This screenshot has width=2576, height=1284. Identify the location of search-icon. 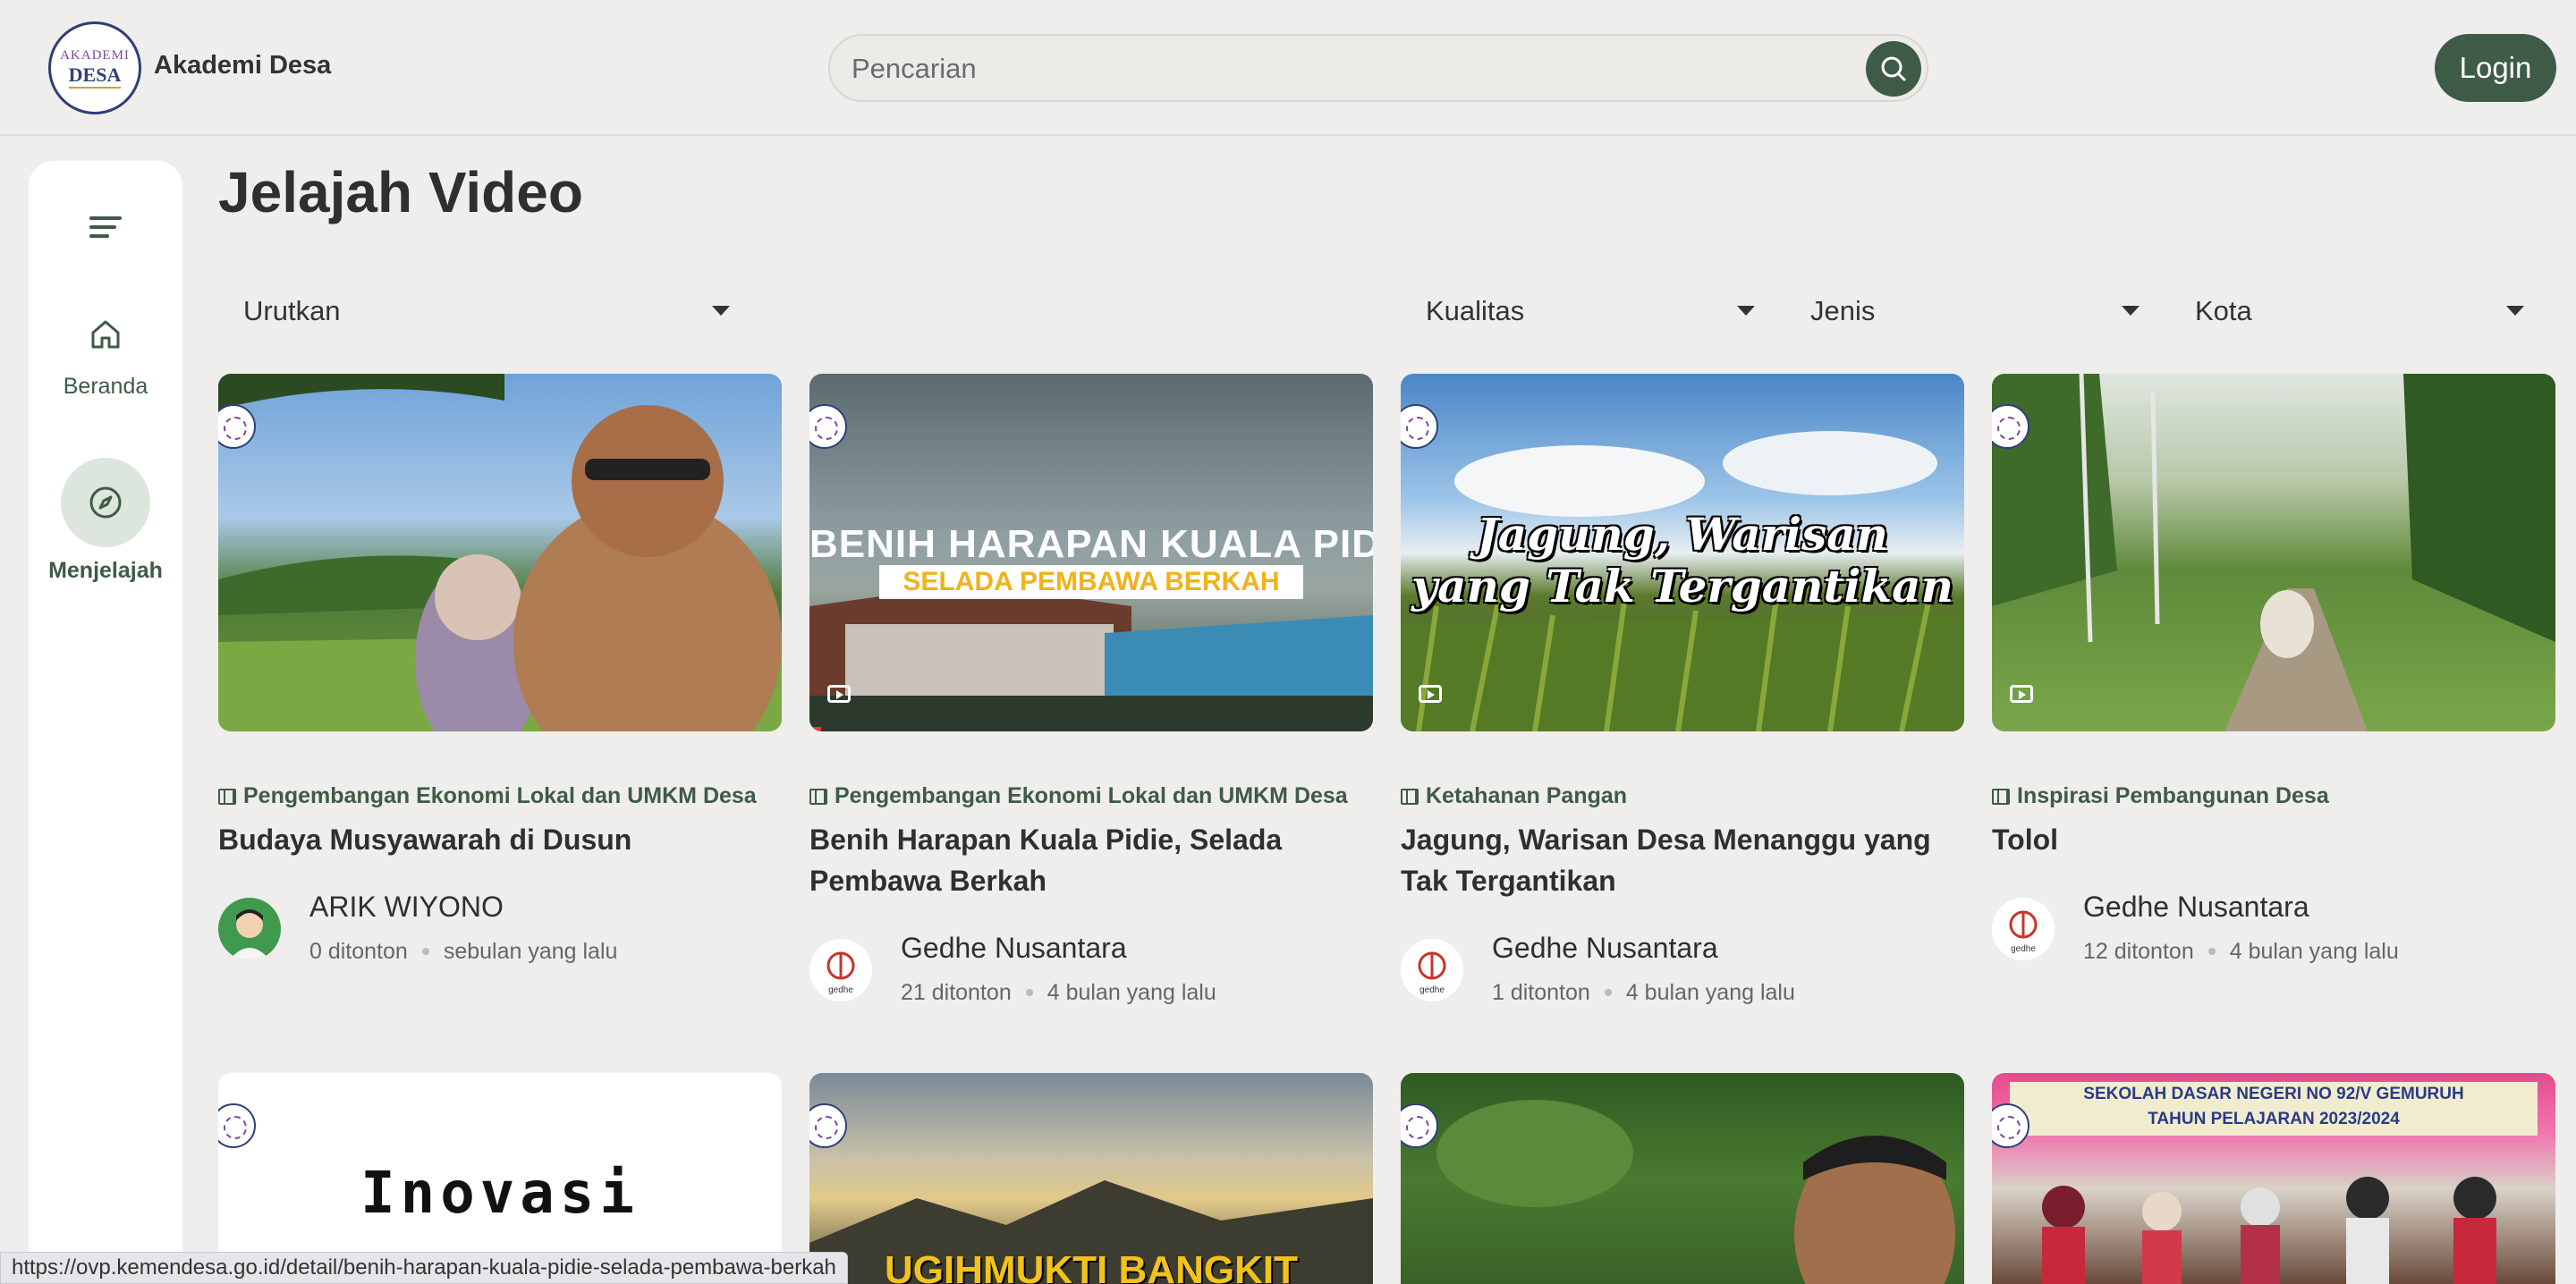
(1893, 68).